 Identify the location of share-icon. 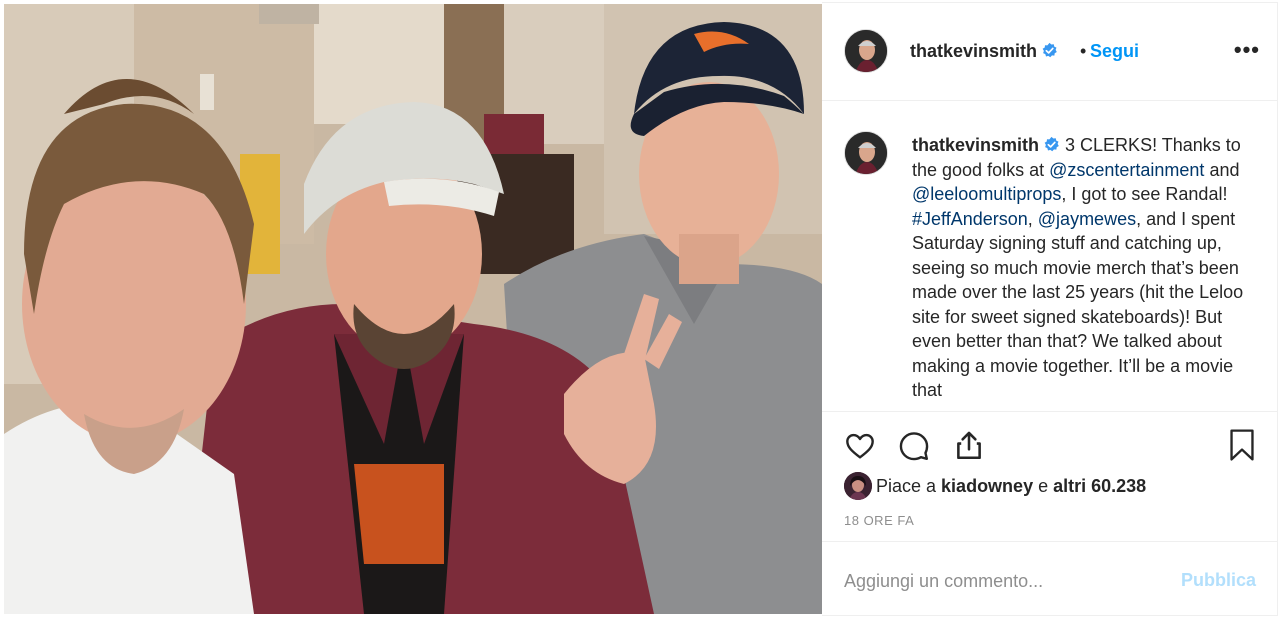
(969, 445).